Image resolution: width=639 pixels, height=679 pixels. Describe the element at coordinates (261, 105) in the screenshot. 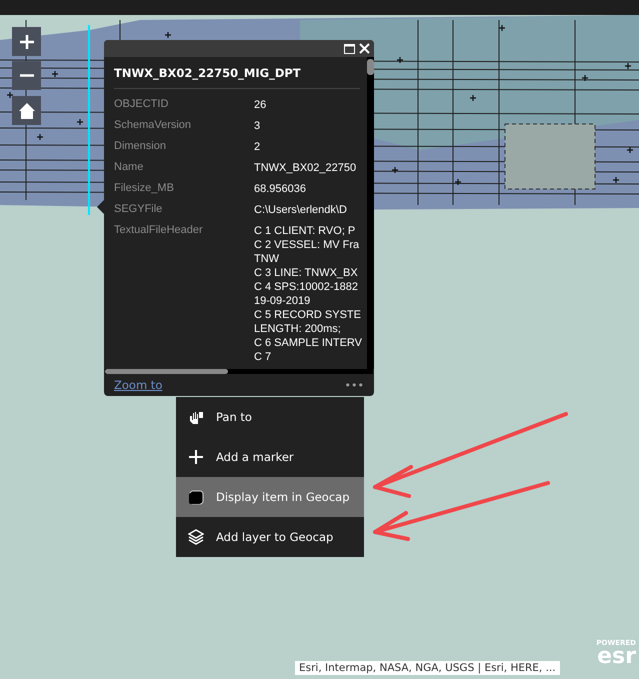

I see `field-value: 26` at that location.